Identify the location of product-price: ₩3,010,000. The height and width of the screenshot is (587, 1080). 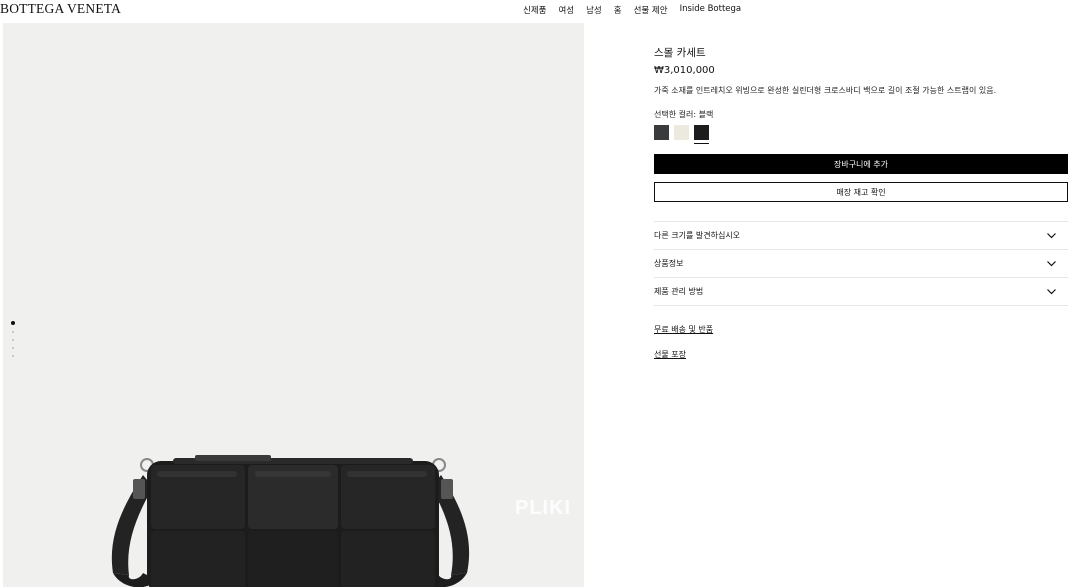
(684, 70).